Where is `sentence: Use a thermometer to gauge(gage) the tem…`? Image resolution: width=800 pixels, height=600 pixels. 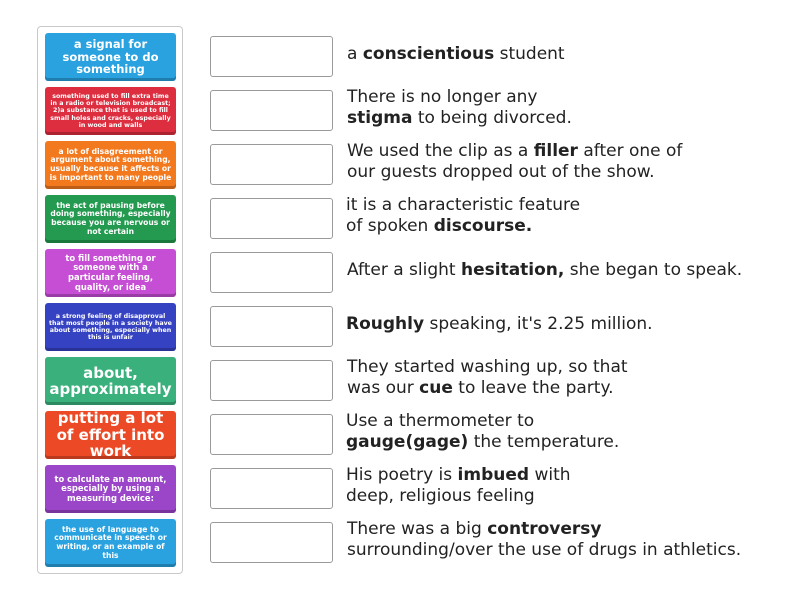 sentence: Use a thermometer to gauge(gage) the tem… is located at coordinates (566, 432).